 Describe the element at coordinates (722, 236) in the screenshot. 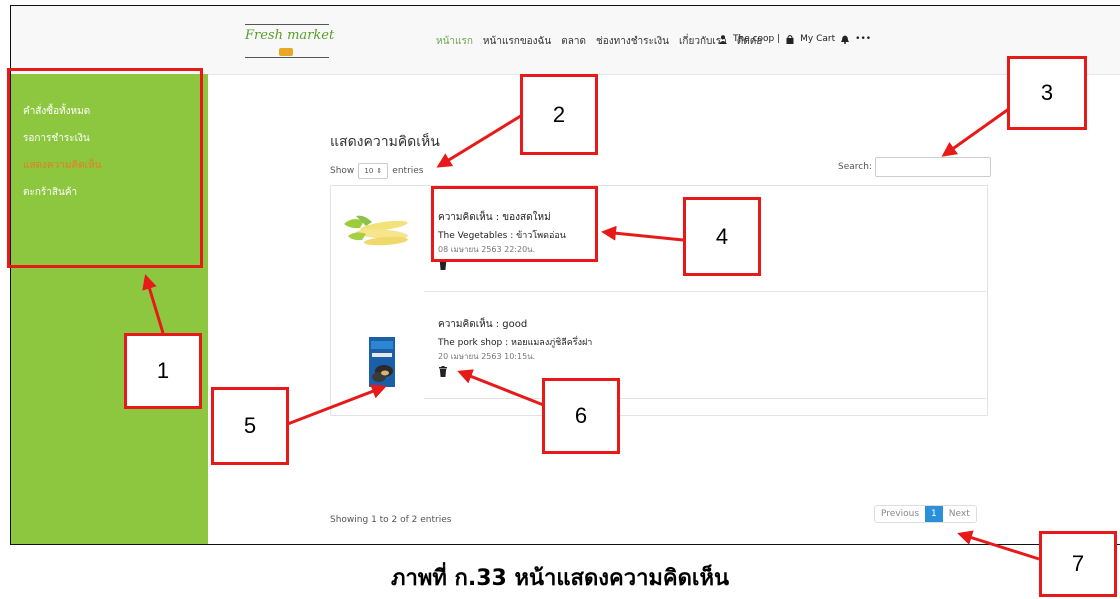

I see `annotation-label-4: 4` at that location.